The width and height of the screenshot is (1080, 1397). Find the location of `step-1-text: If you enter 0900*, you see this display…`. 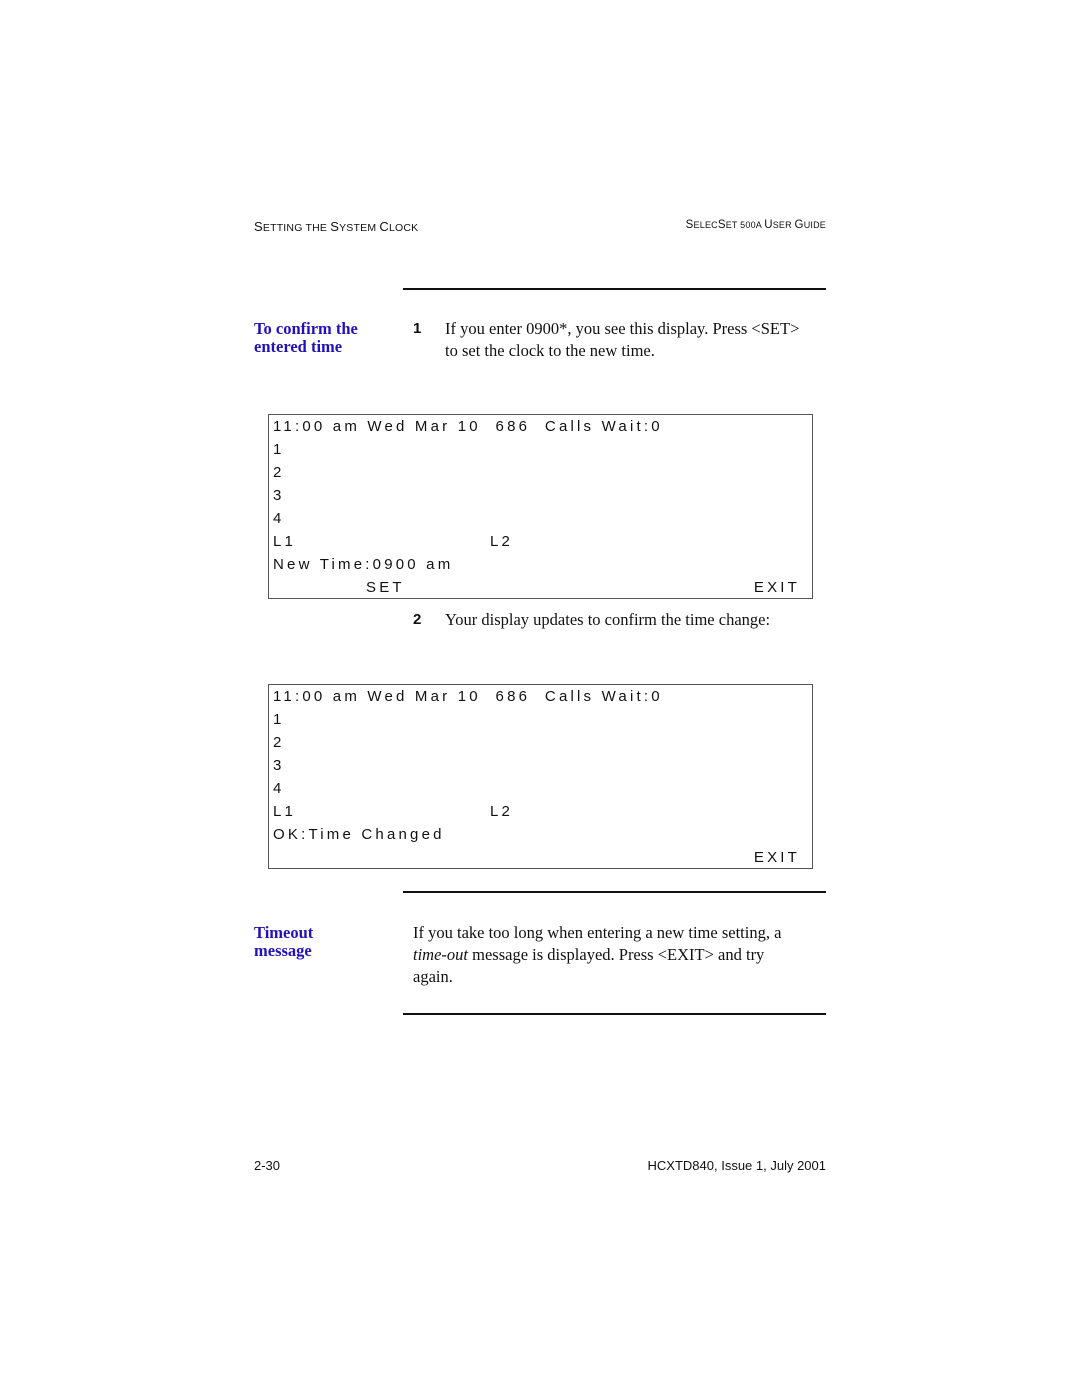

step-1-text: If you enter 0900*, you see this display… is located at coordinates (622, 340).